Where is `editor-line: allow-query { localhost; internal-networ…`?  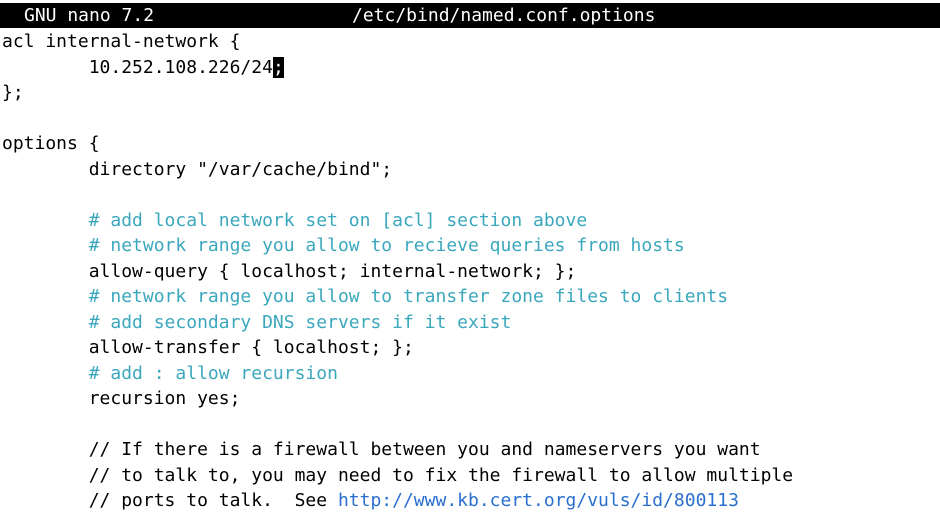 editor-line: allow-query { localhost; internal-networ… is located at coordinates (471, 272).